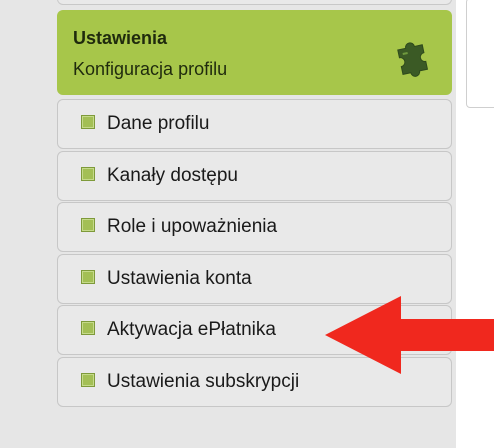 Image resolution: width=494 pixels, height=448 pixels. Describe the element at coordinates (191, 329) in the screenshot. I see `menu-item-label: Aktywacja ePłatnika` at that location.